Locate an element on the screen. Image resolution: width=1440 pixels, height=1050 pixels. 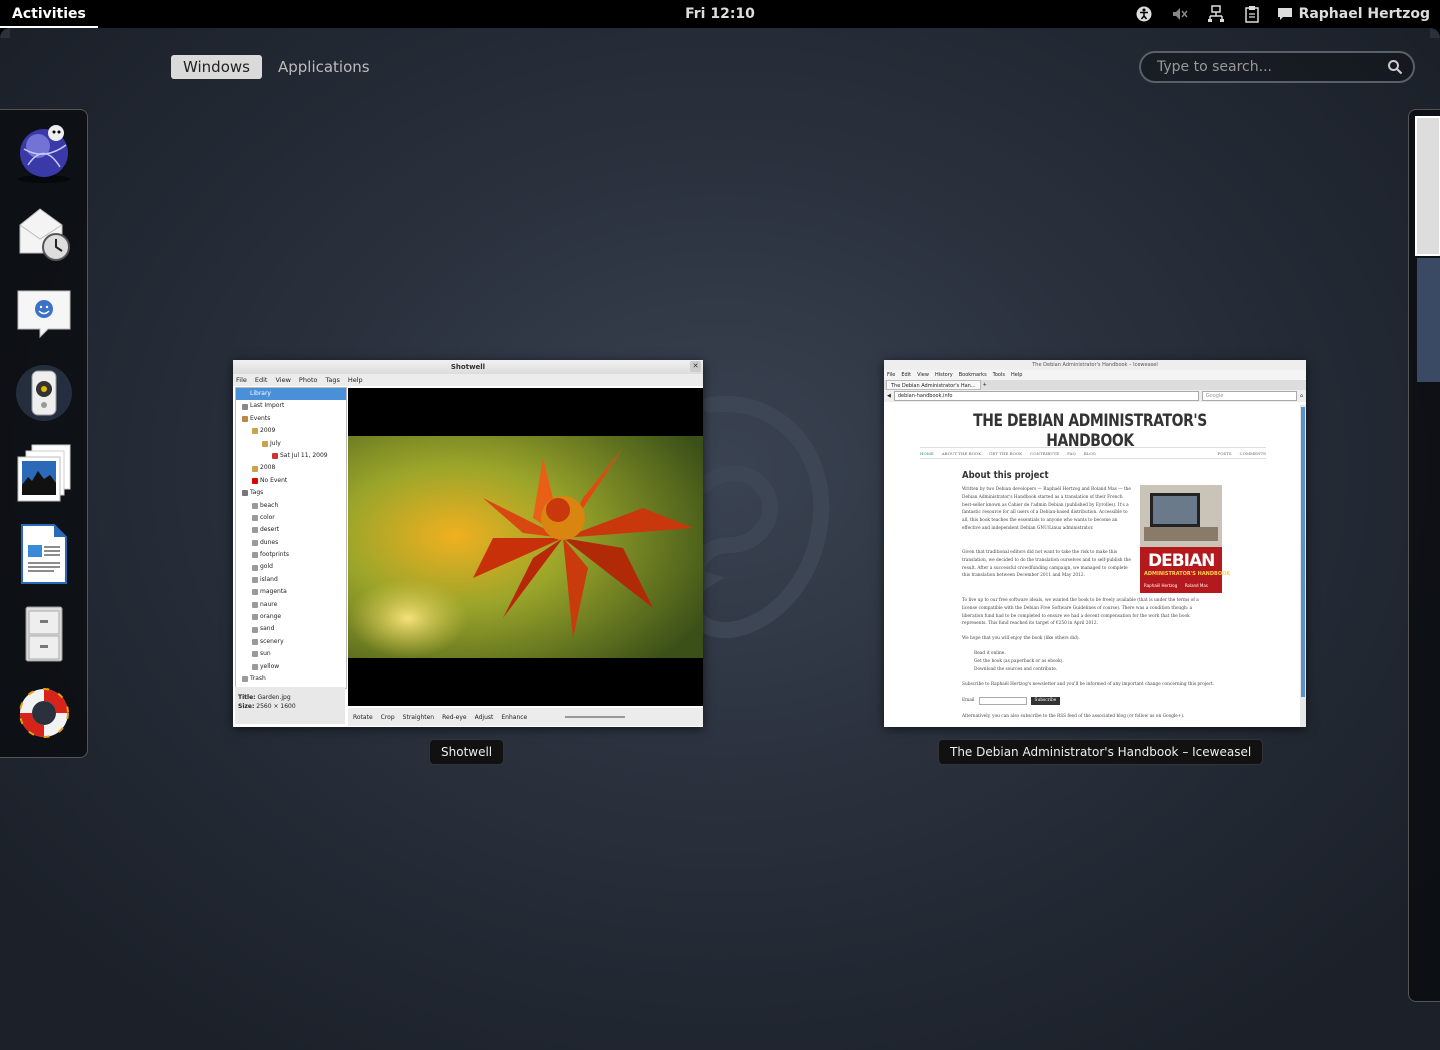
url-bar: debian-handbook.info is located at coordinates (1046, 396).